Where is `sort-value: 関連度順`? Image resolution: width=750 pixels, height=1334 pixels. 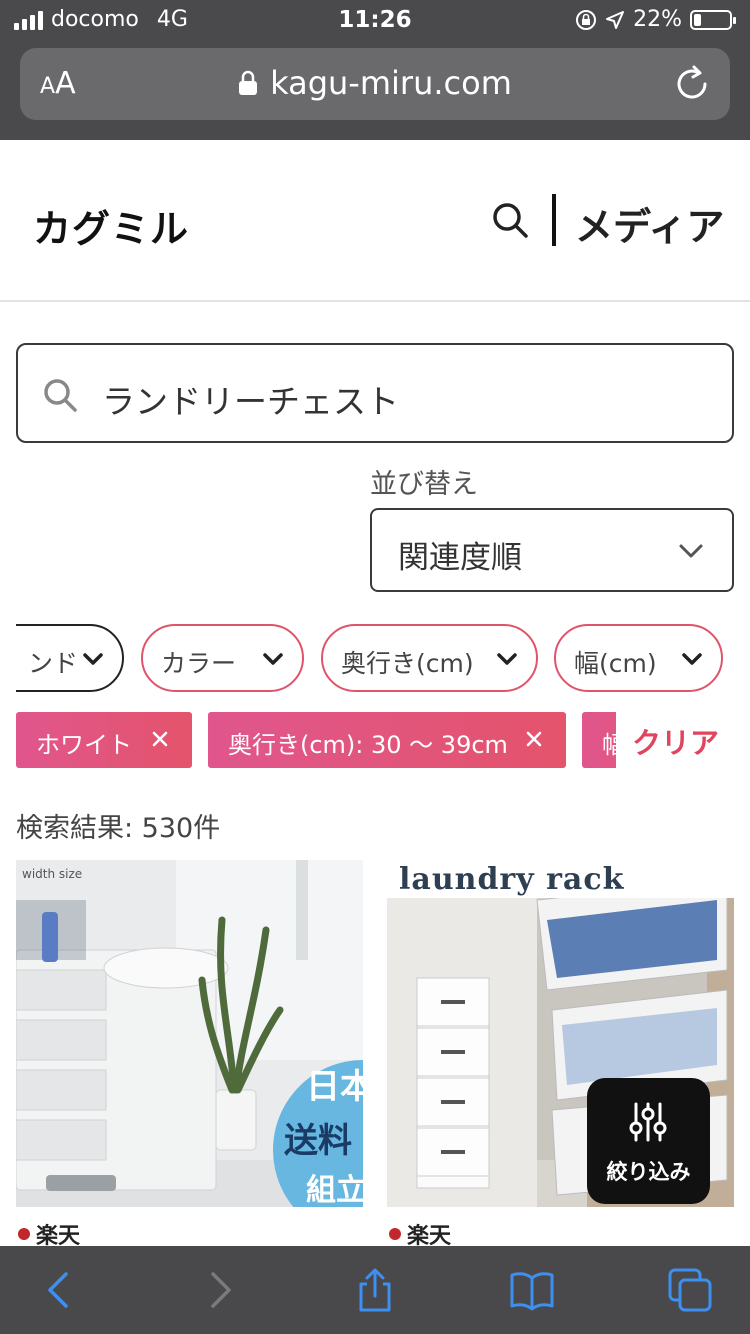 sort-value: 関連度順 is located at coordinates (460, 558).